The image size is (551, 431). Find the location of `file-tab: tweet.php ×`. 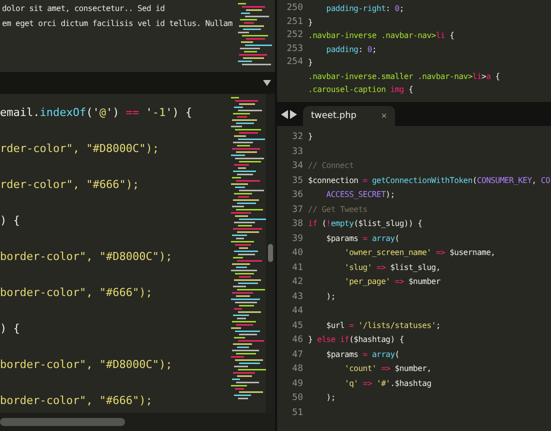

file-tab: tweet.php × is located at coordinates (349, 116).